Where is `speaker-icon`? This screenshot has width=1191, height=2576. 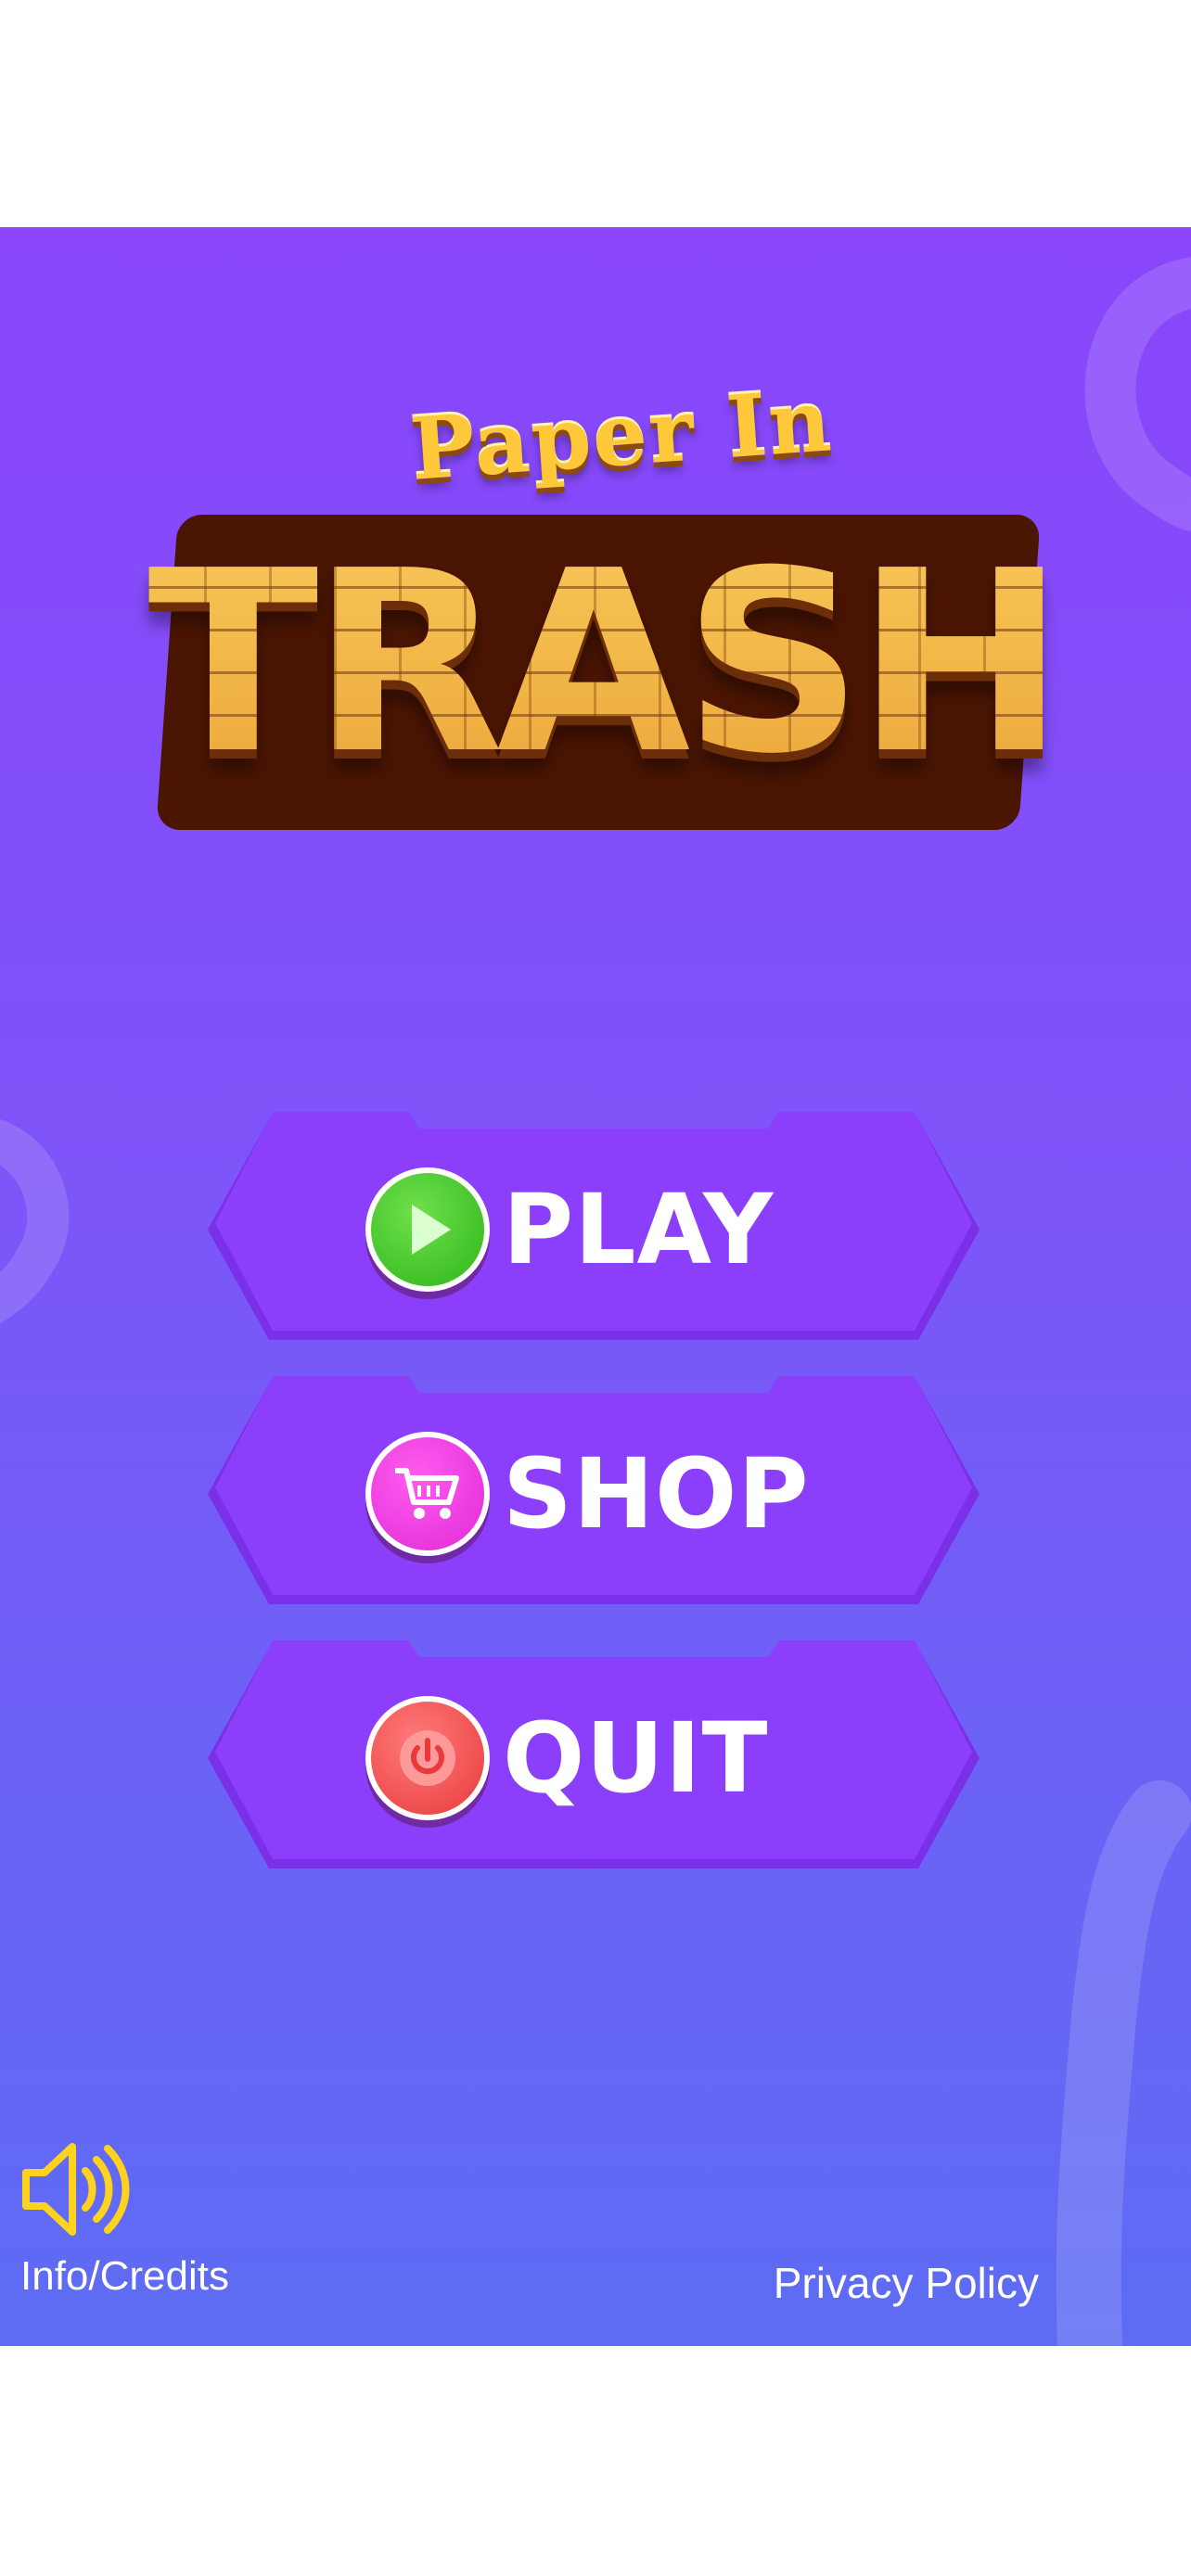 speaker-icon is located at coordinates (76, 2189).